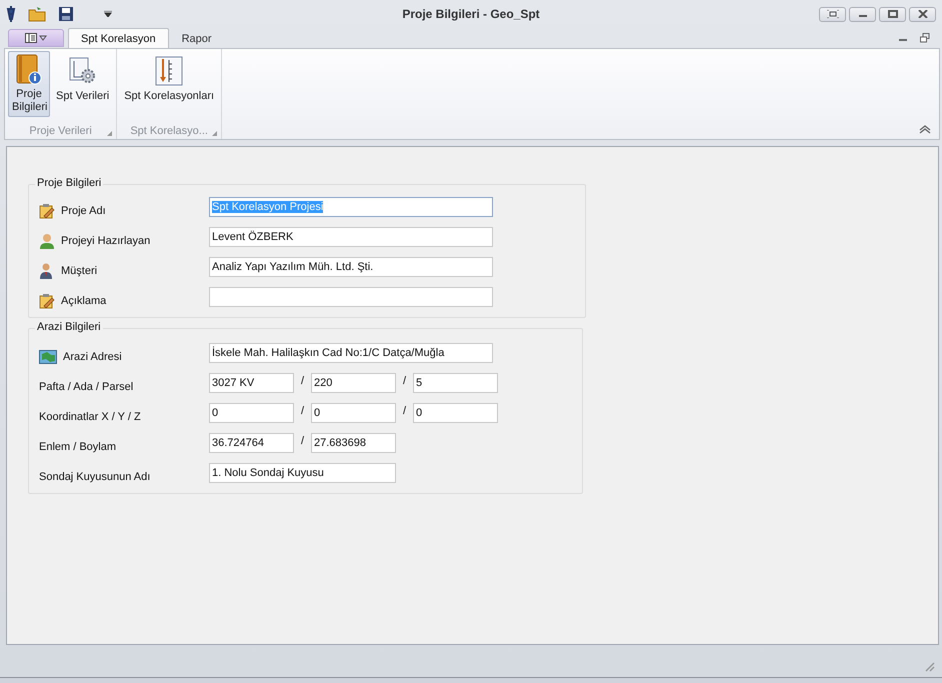  I want to click on field-label: Sondaj Kuyusunun Adı, so click(94, 477).